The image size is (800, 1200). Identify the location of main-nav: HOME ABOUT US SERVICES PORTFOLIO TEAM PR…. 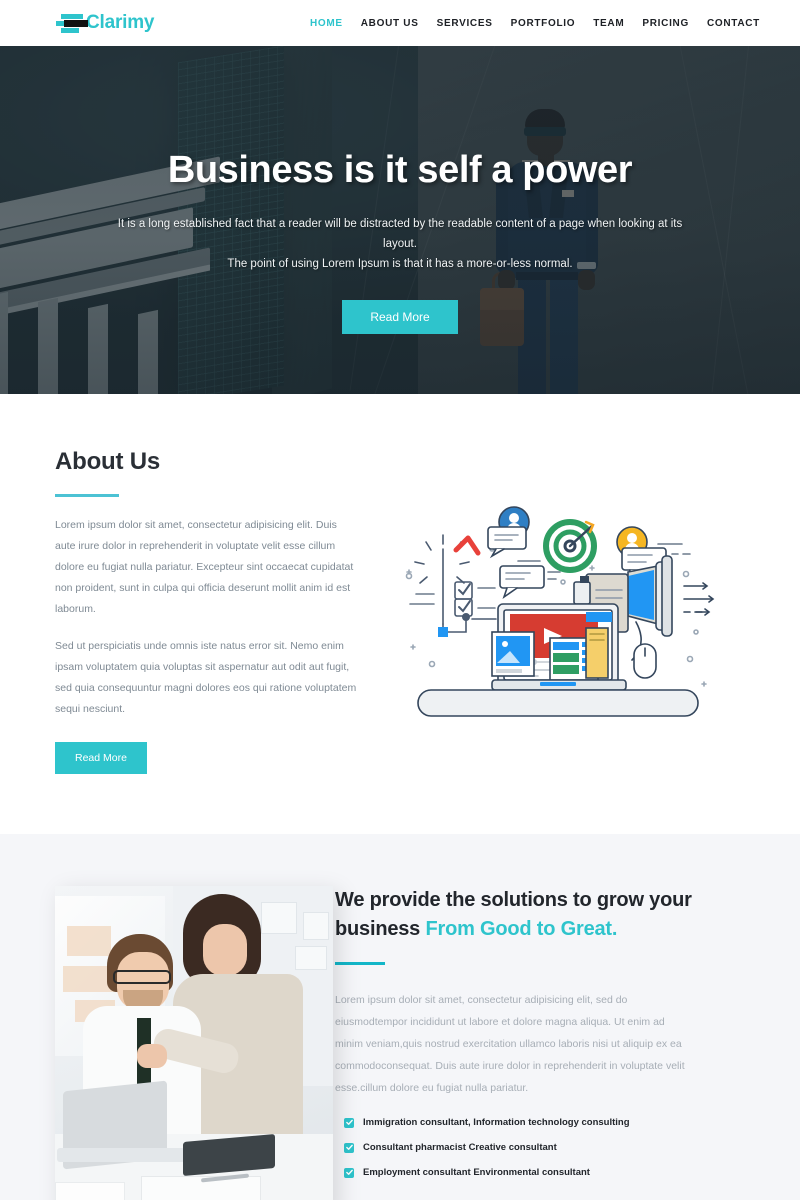
(535, 23).